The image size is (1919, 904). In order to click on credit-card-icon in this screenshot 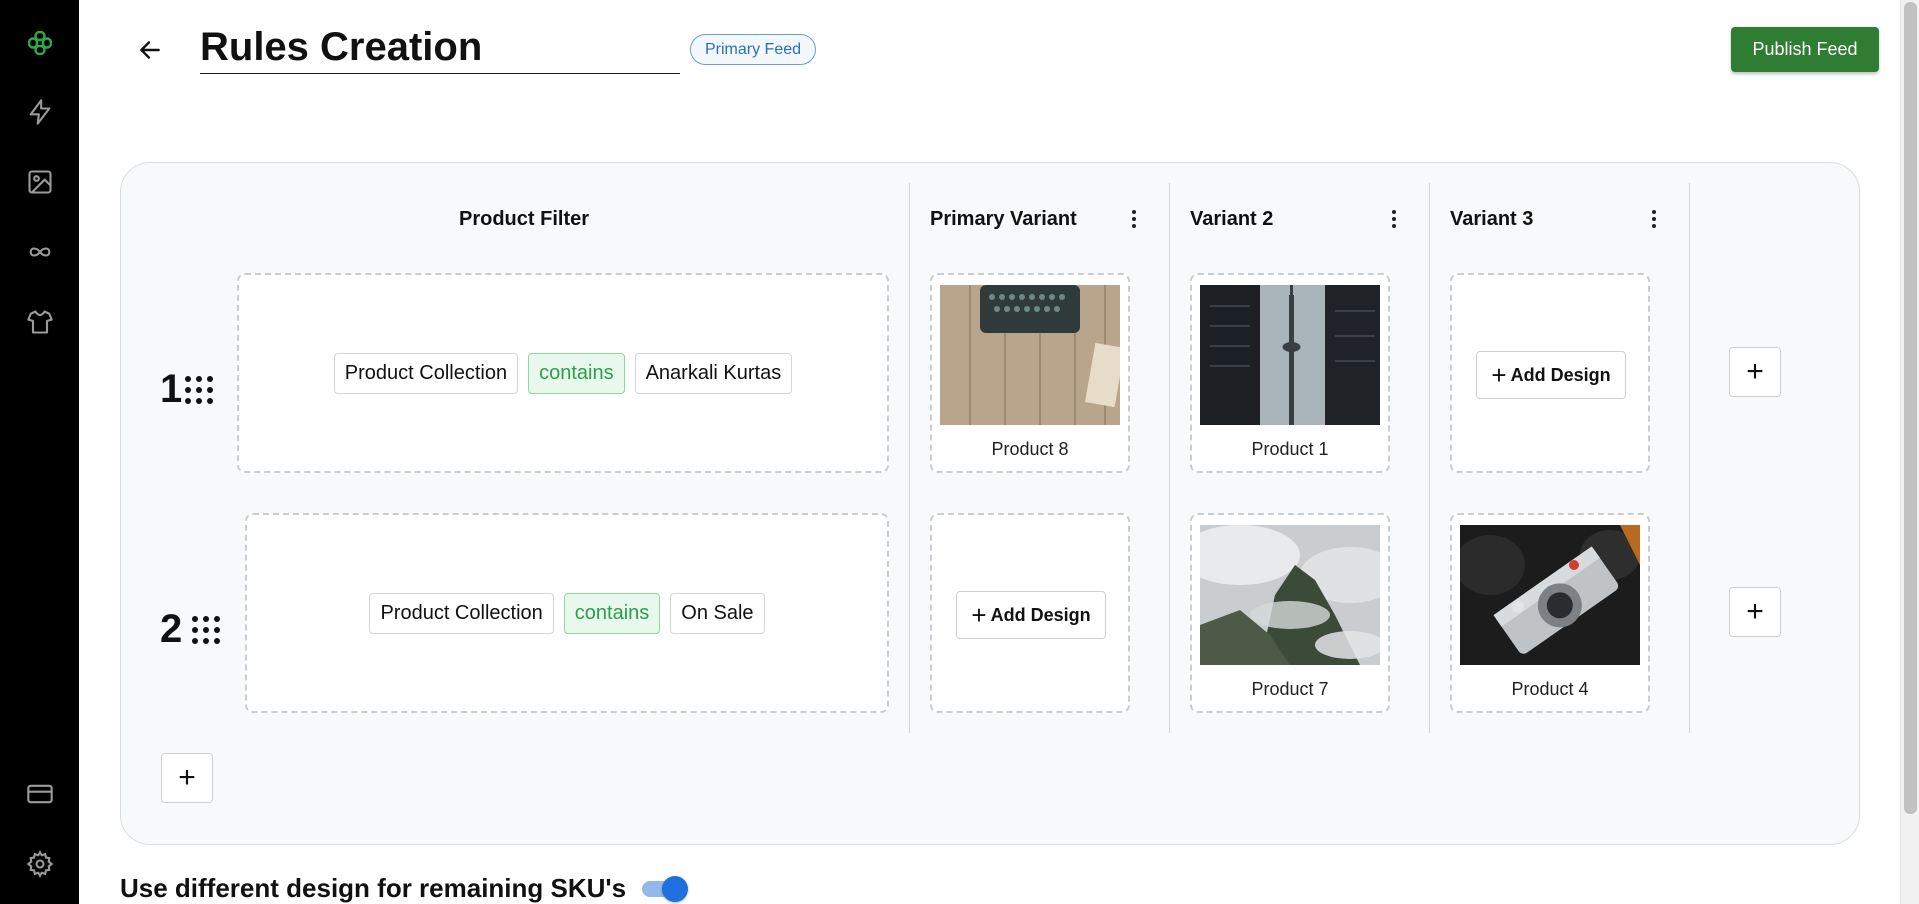, I will do `click(40, 794)`.